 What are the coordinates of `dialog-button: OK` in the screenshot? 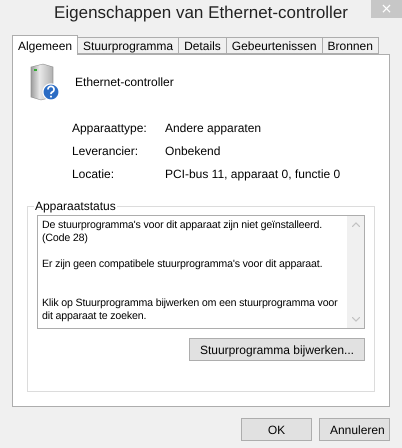 It's located at (276, 429).